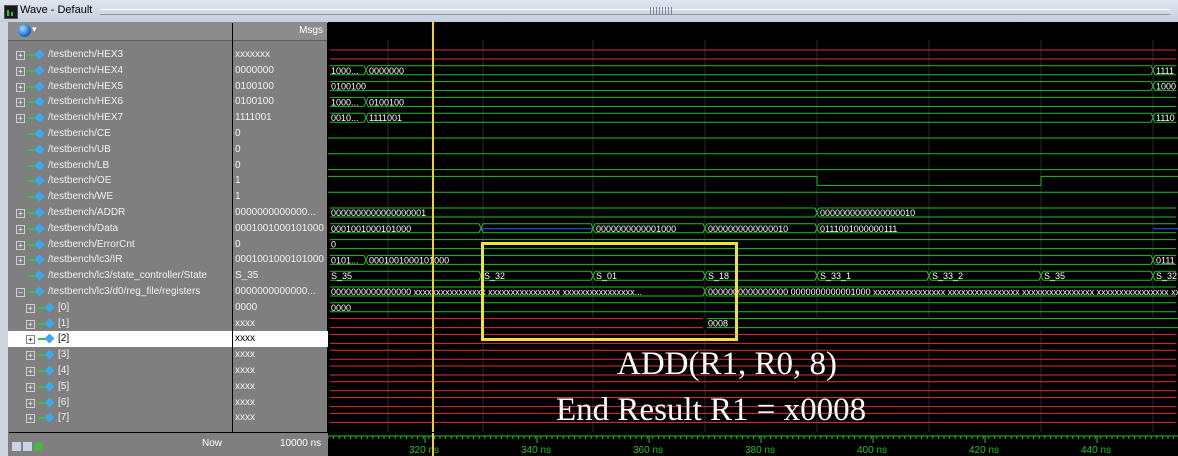 This screenshot has height=456, width=1178. Describe the element at coordinates (247, 276) in the screenshot. I see `signal-msg-value: S_35` at that location.